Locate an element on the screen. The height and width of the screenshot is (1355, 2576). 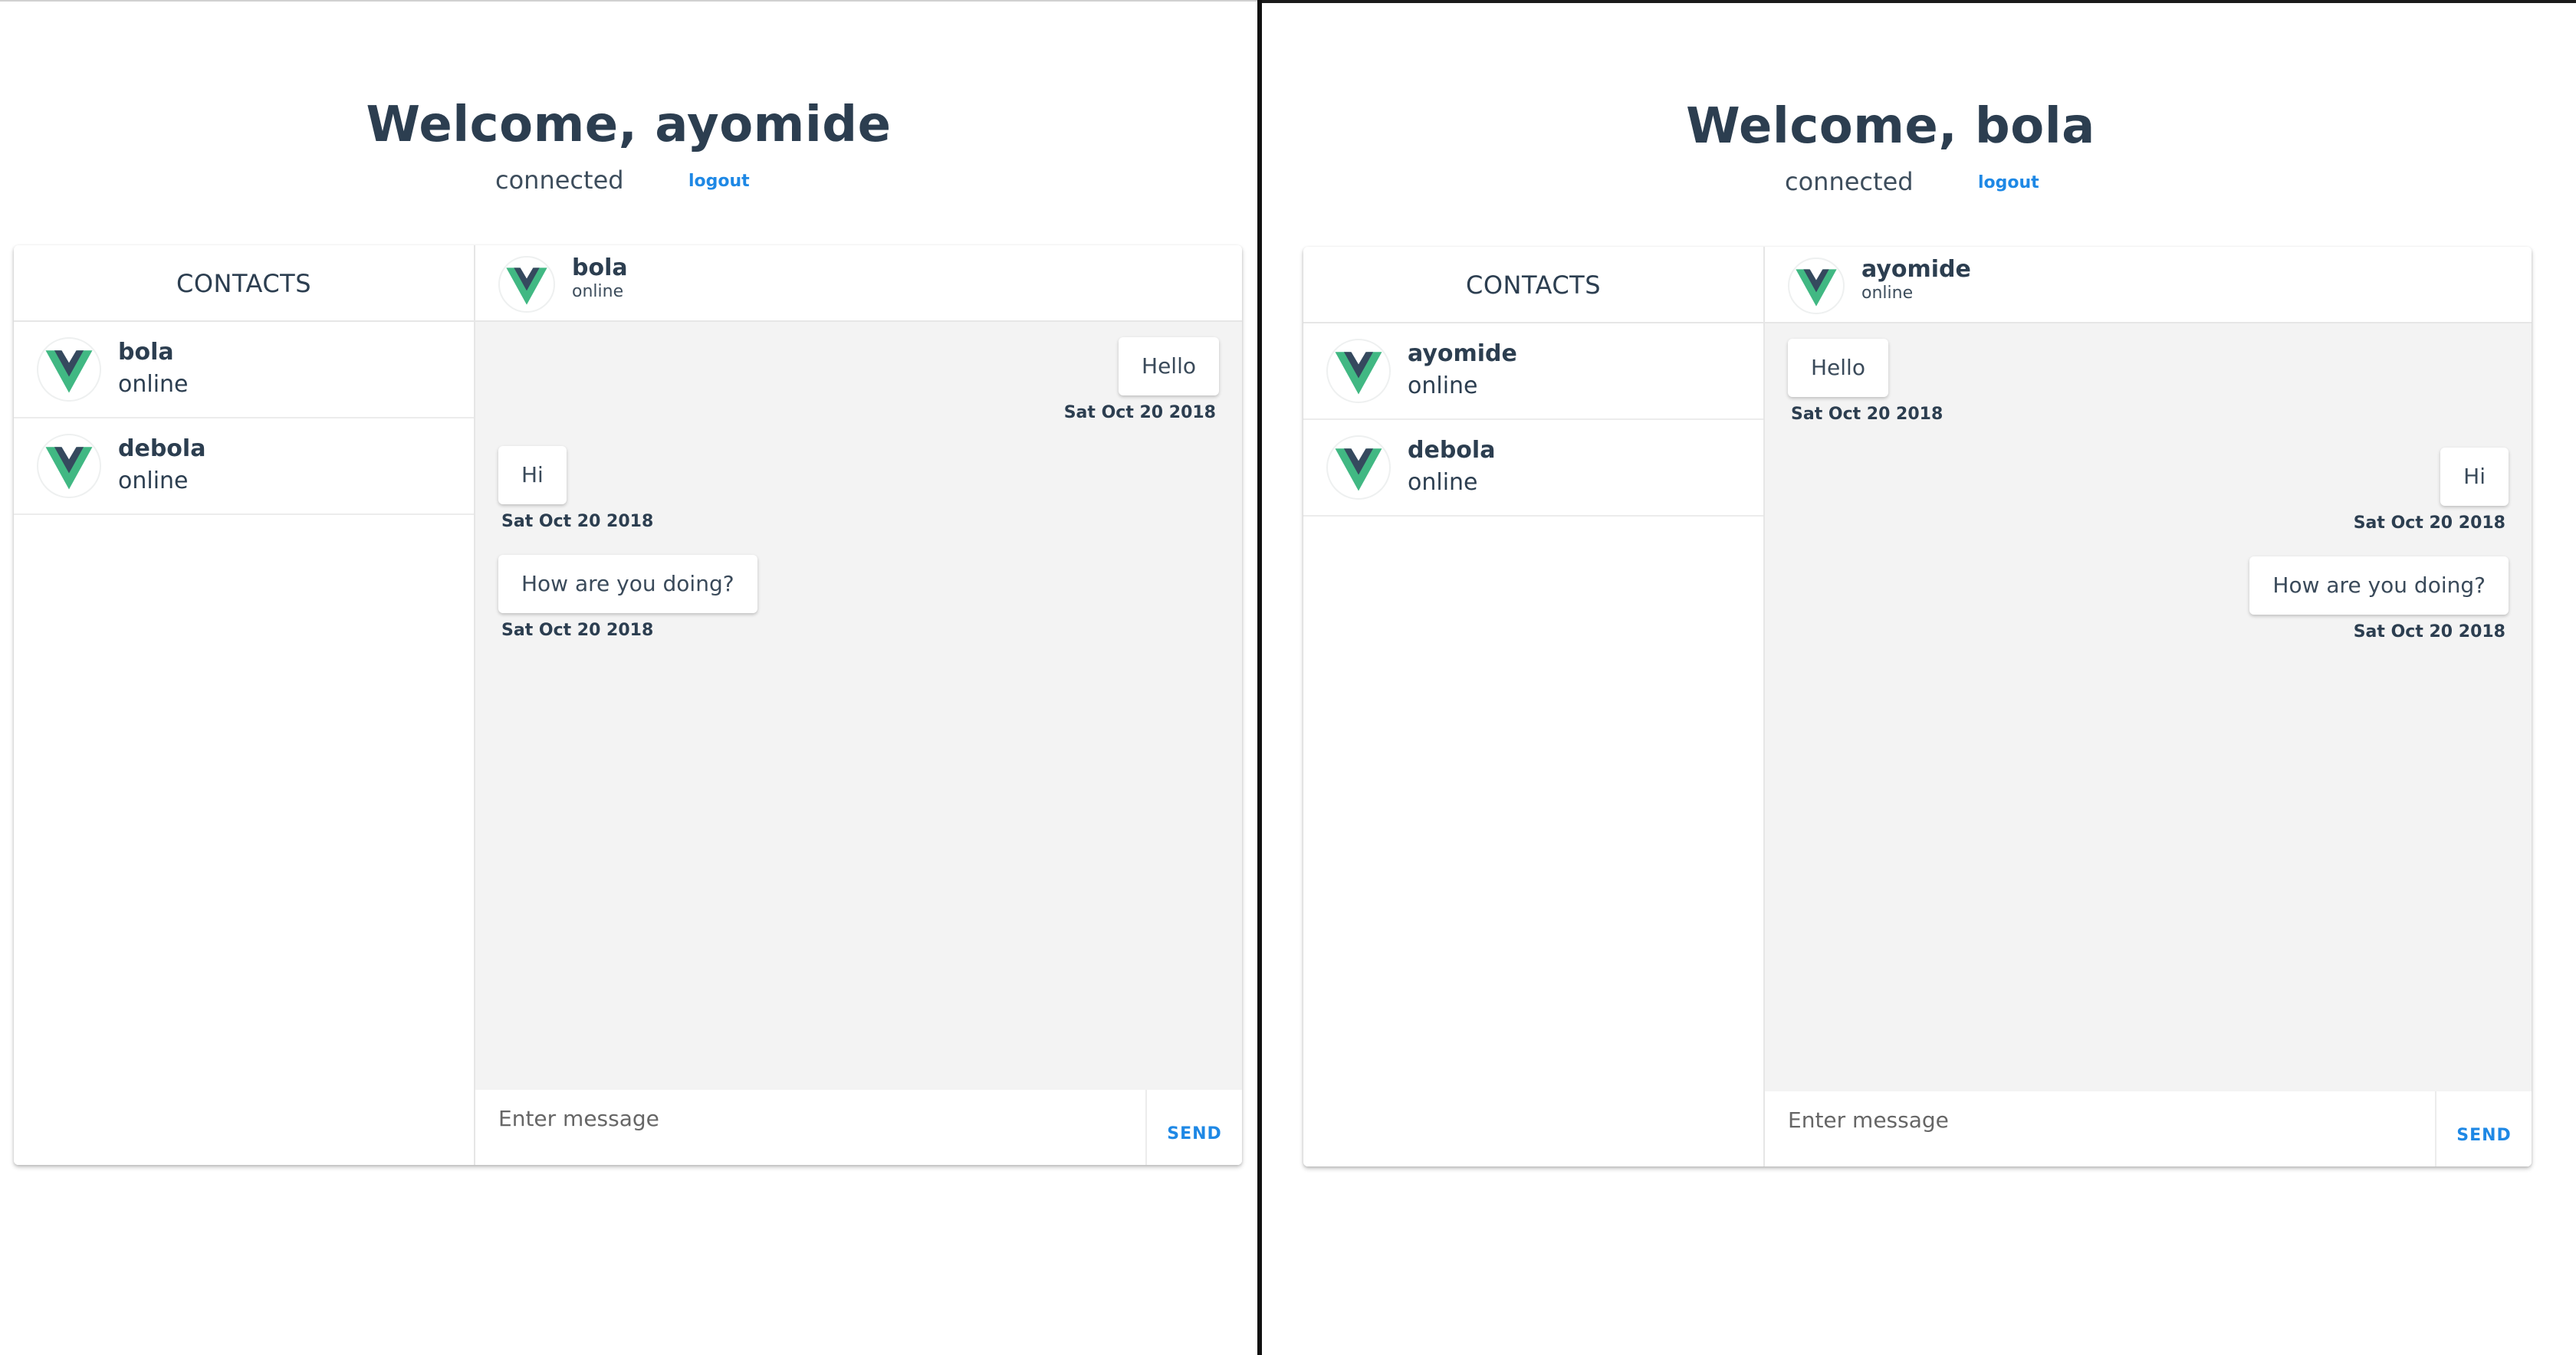
contacts-panel: CONTACTS ayomide online debola online is located at coordinates (1534, 707).